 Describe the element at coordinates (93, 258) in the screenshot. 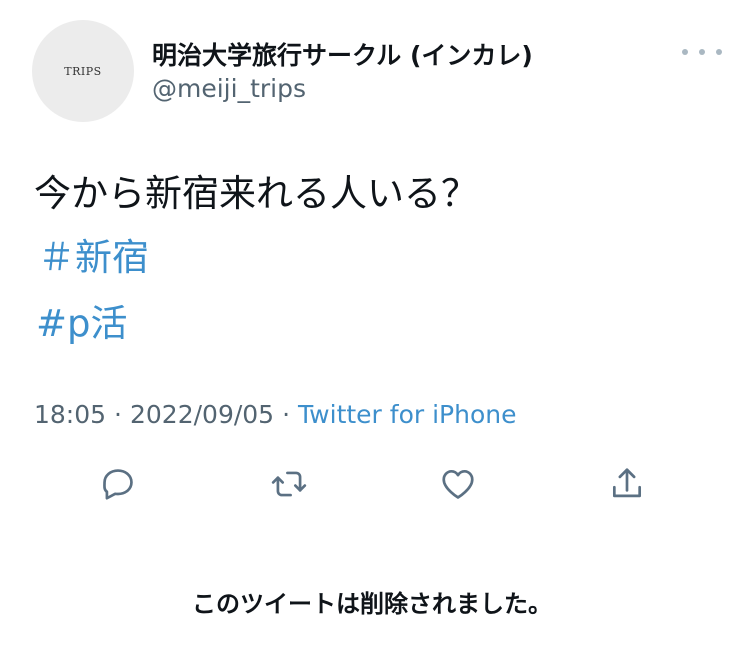

I see `hashtag-link-shinjuku: ＃新宿` at that location.